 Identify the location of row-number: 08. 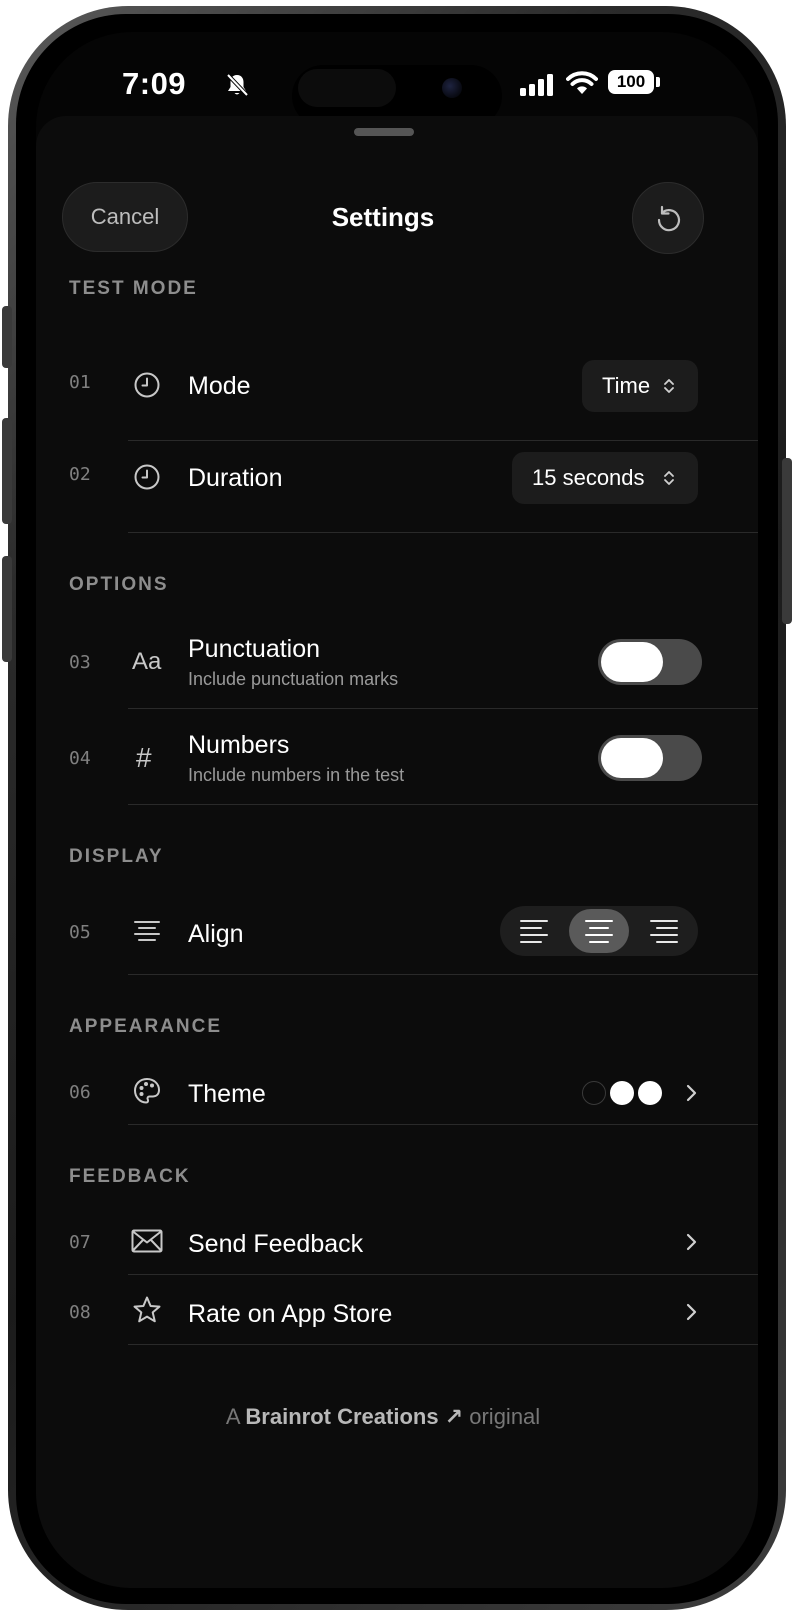
(80, 1312).